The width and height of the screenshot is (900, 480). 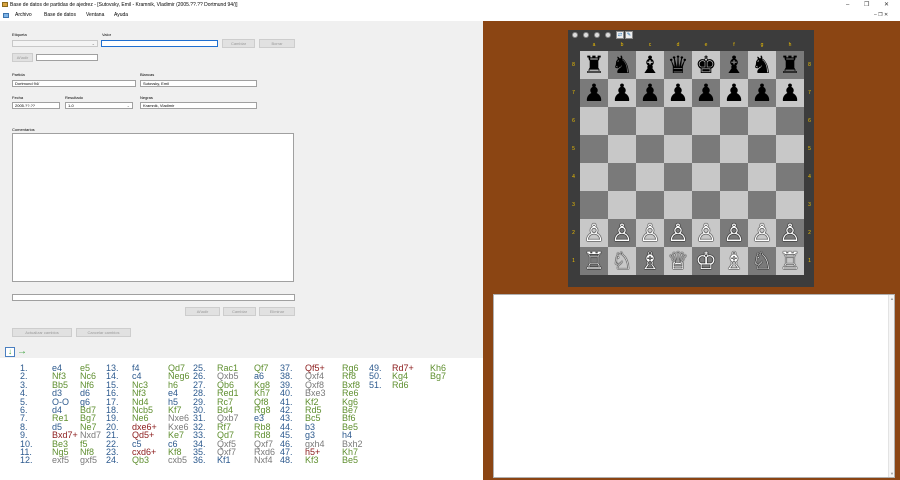 I want to click on board-square-g6, so click(x=762, y=121).